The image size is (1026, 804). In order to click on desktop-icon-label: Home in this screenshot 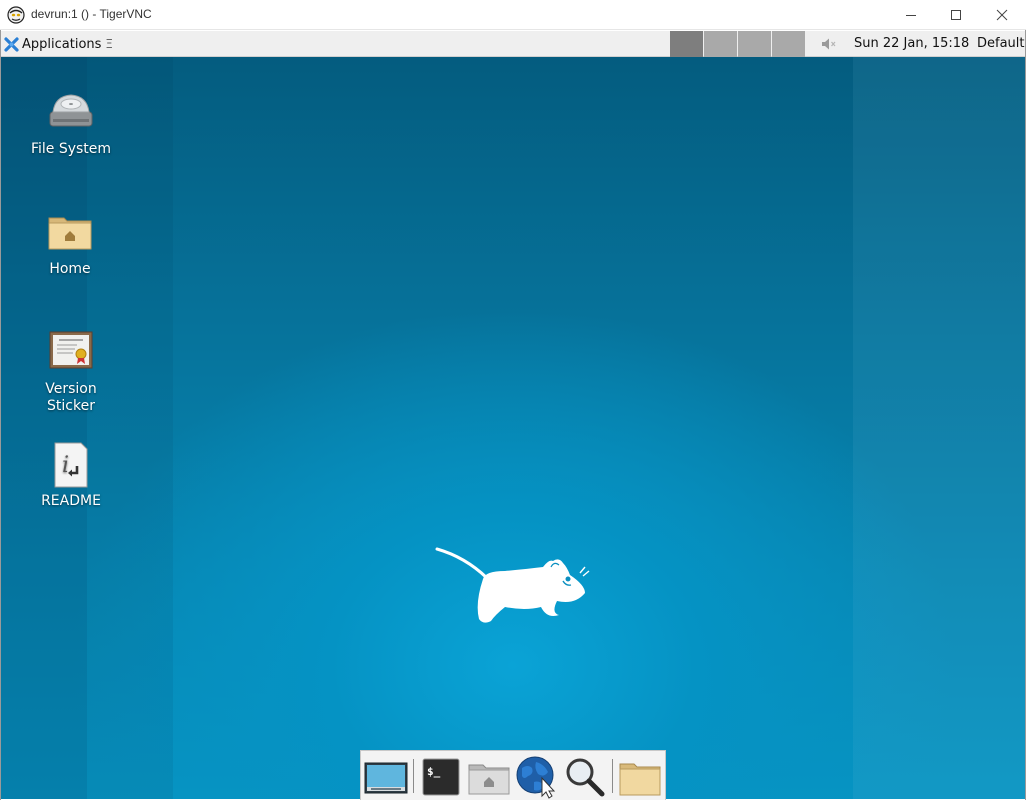, I will do `click(70, 269)`.